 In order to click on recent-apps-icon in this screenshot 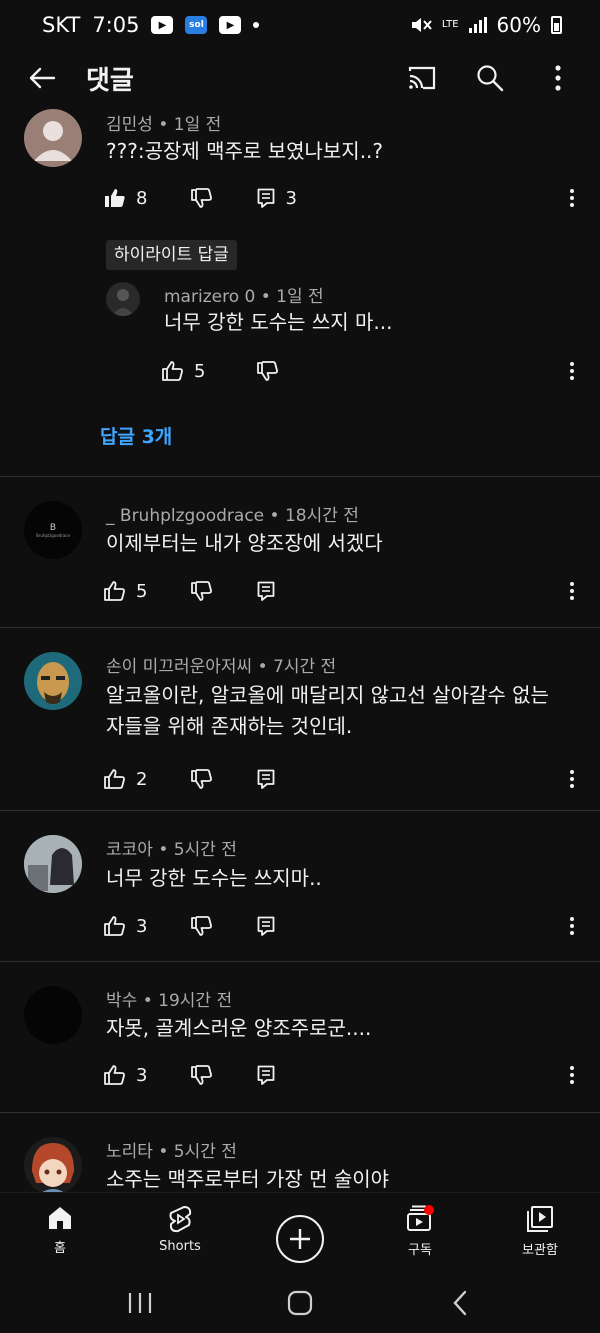, I will do `click(140, 1302)`.